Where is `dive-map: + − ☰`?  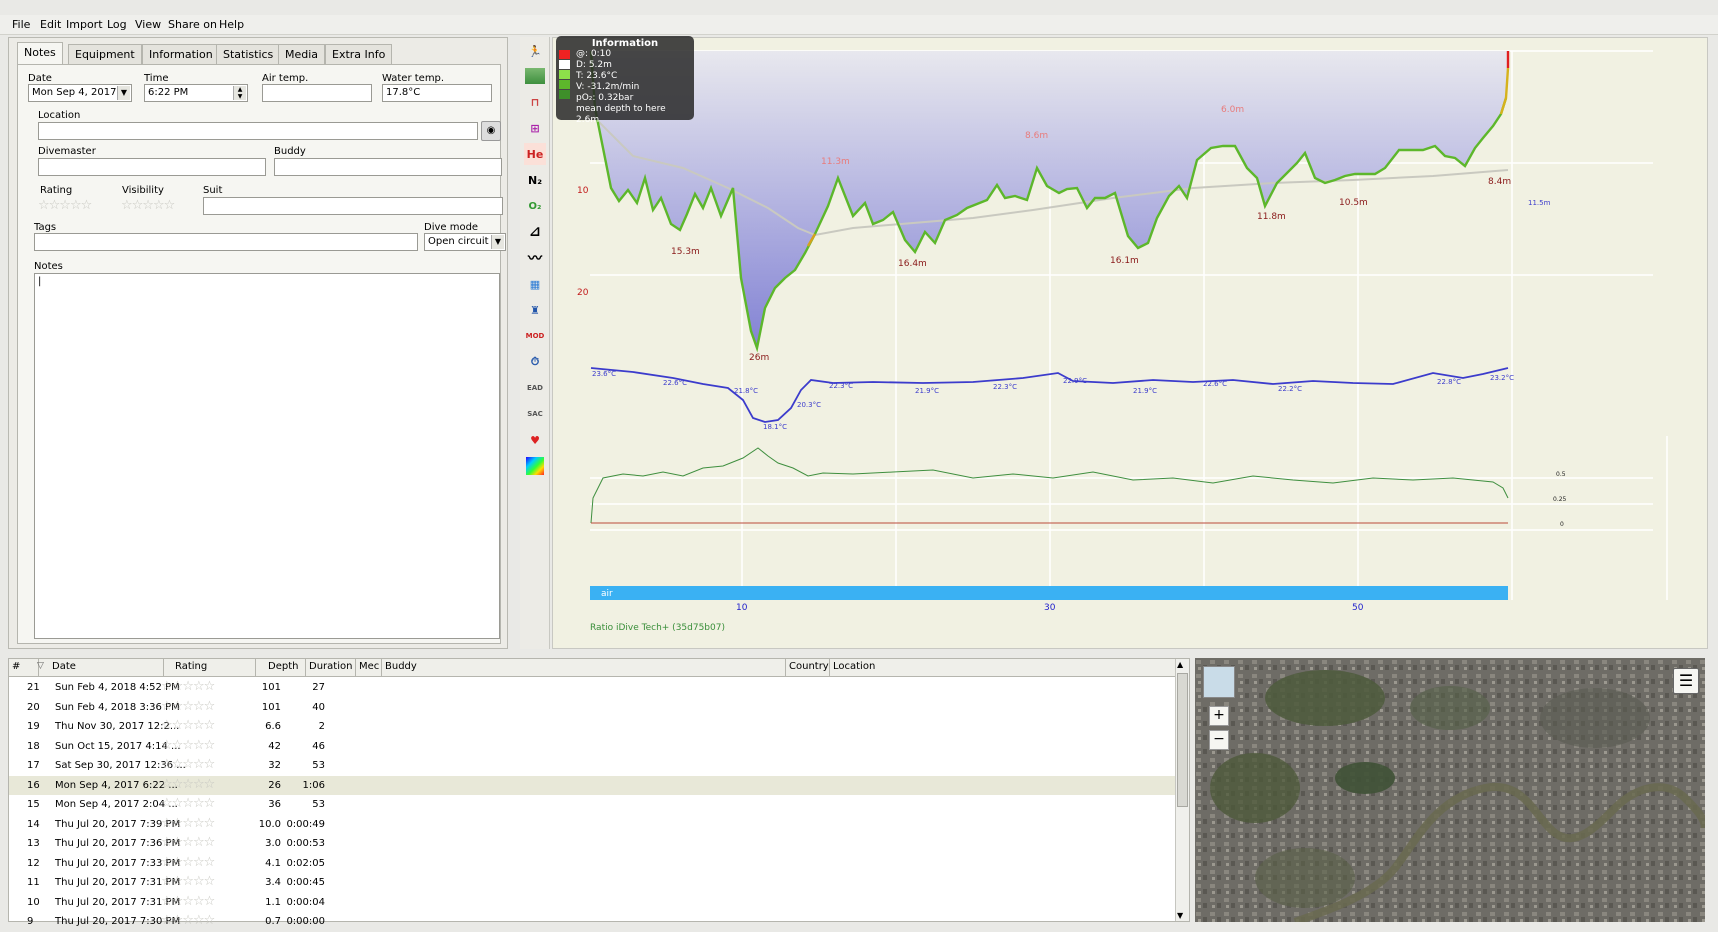
dive-map: + − ☰ is located at coordinates (1450, 790).